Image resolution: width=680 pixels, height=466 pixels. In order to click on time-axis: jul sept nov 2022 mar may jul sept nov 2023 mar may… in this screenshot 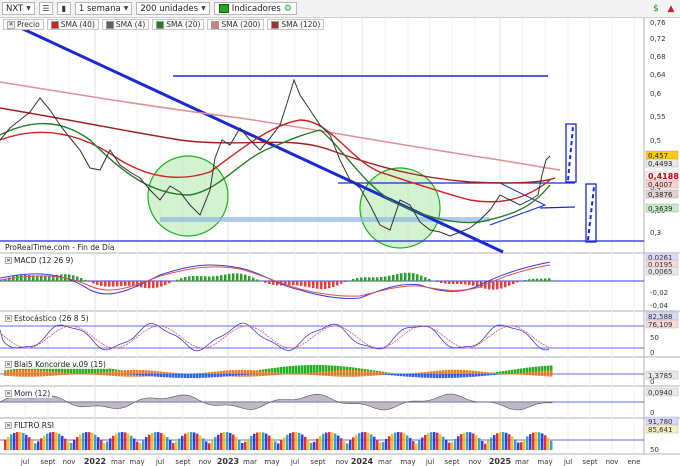, I will do `click(330, 461)`.